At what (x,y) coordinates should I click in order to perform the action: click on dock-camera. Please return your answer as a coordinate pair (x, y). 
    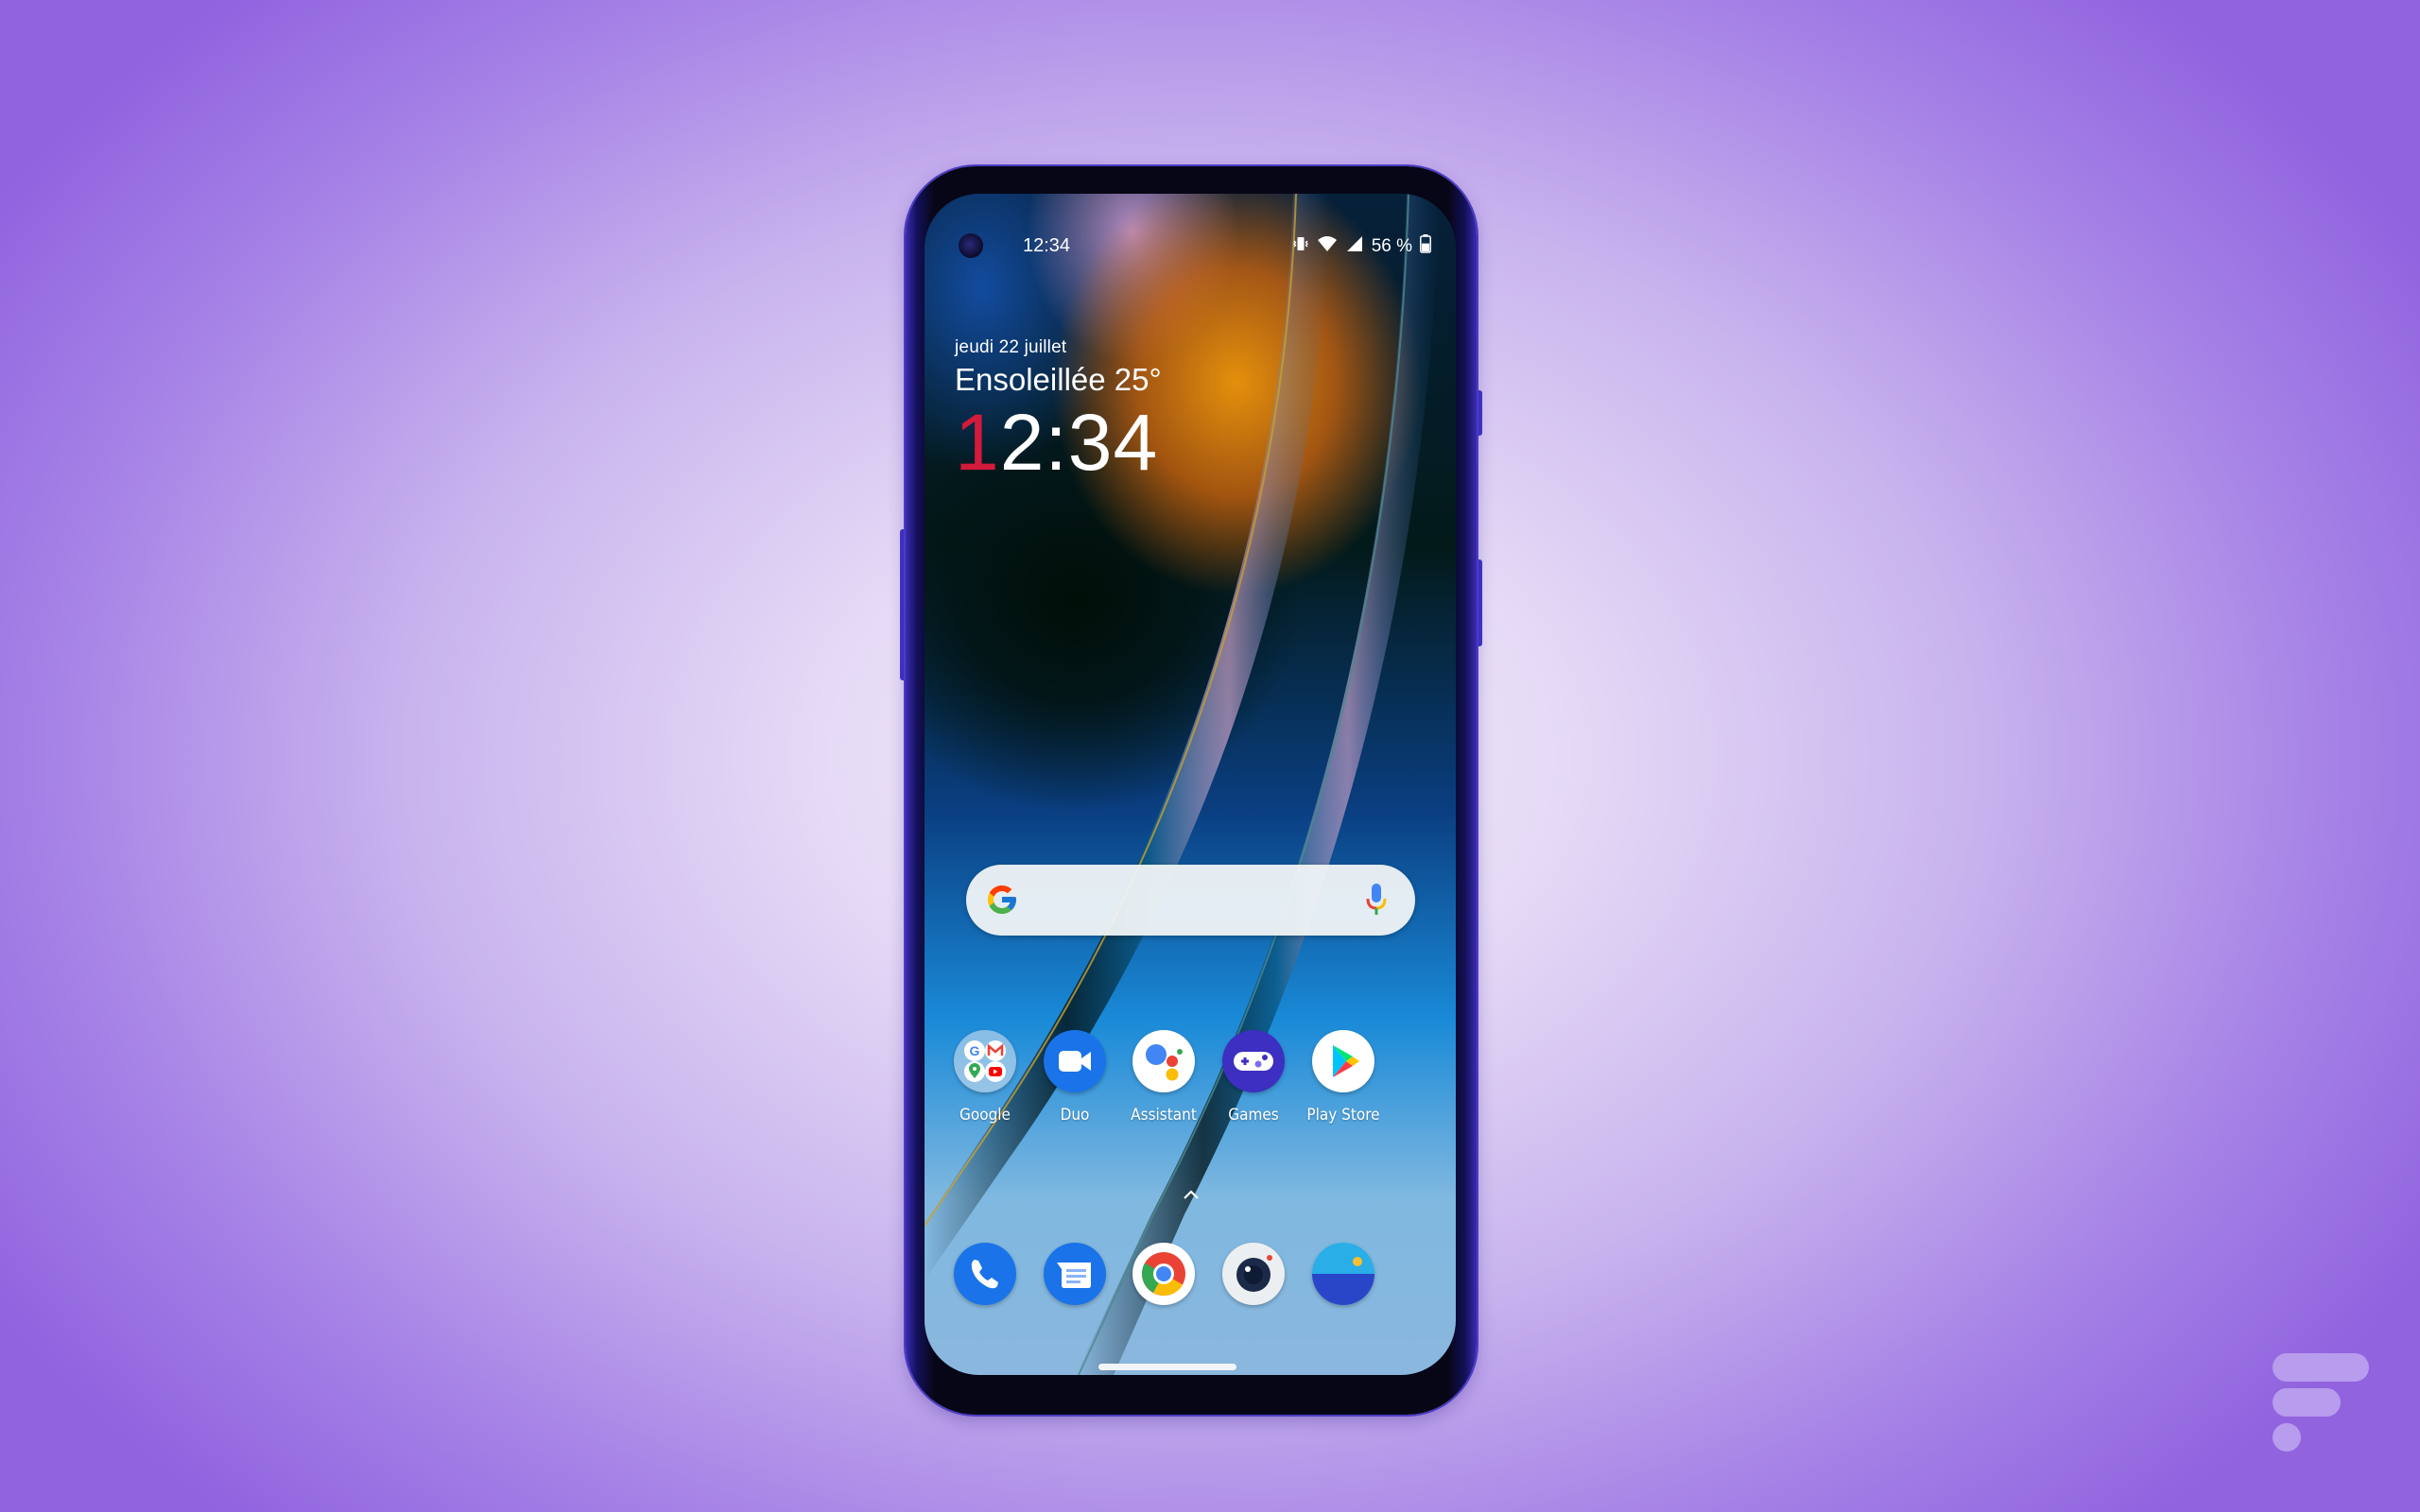
    Looking at the image, I should click on (1253, 1274).